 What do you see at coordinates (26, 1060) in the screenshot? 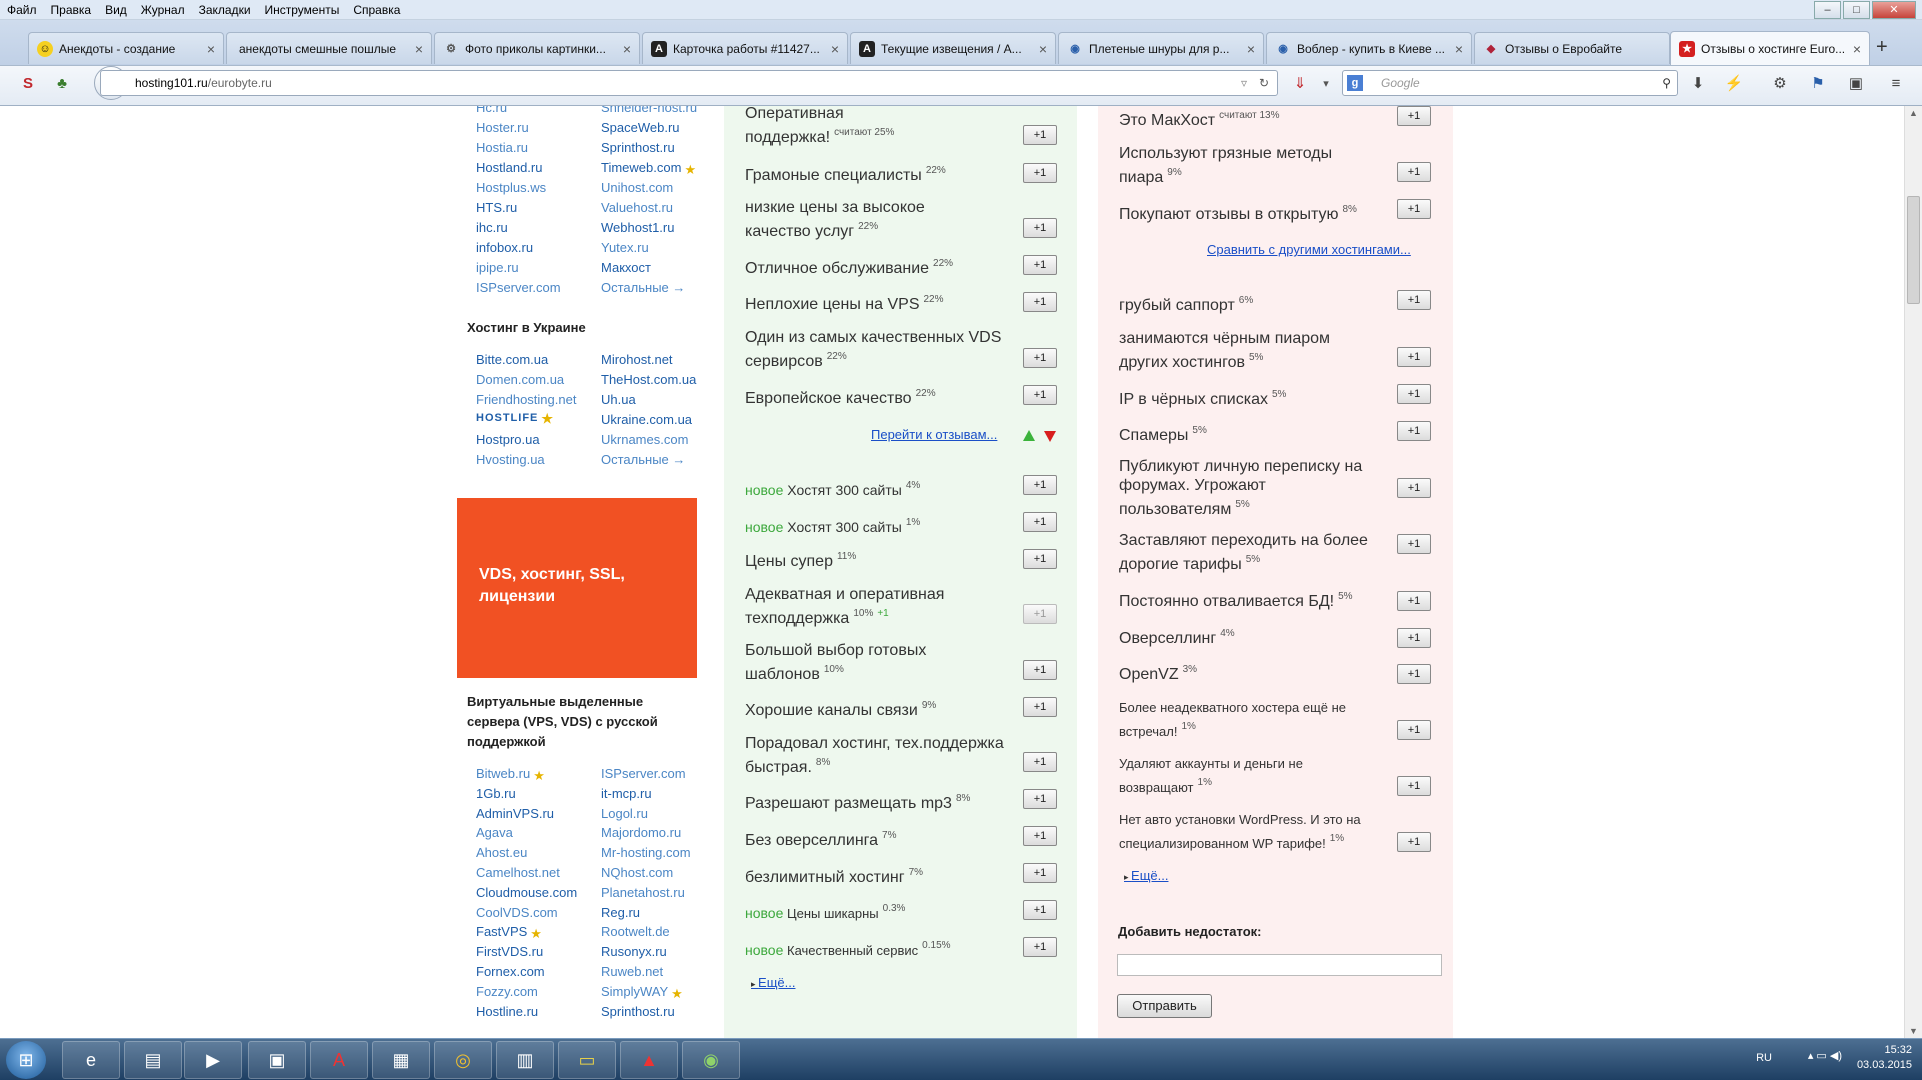
I see `start-button: ⊞` at bounding box center [26, 1060].